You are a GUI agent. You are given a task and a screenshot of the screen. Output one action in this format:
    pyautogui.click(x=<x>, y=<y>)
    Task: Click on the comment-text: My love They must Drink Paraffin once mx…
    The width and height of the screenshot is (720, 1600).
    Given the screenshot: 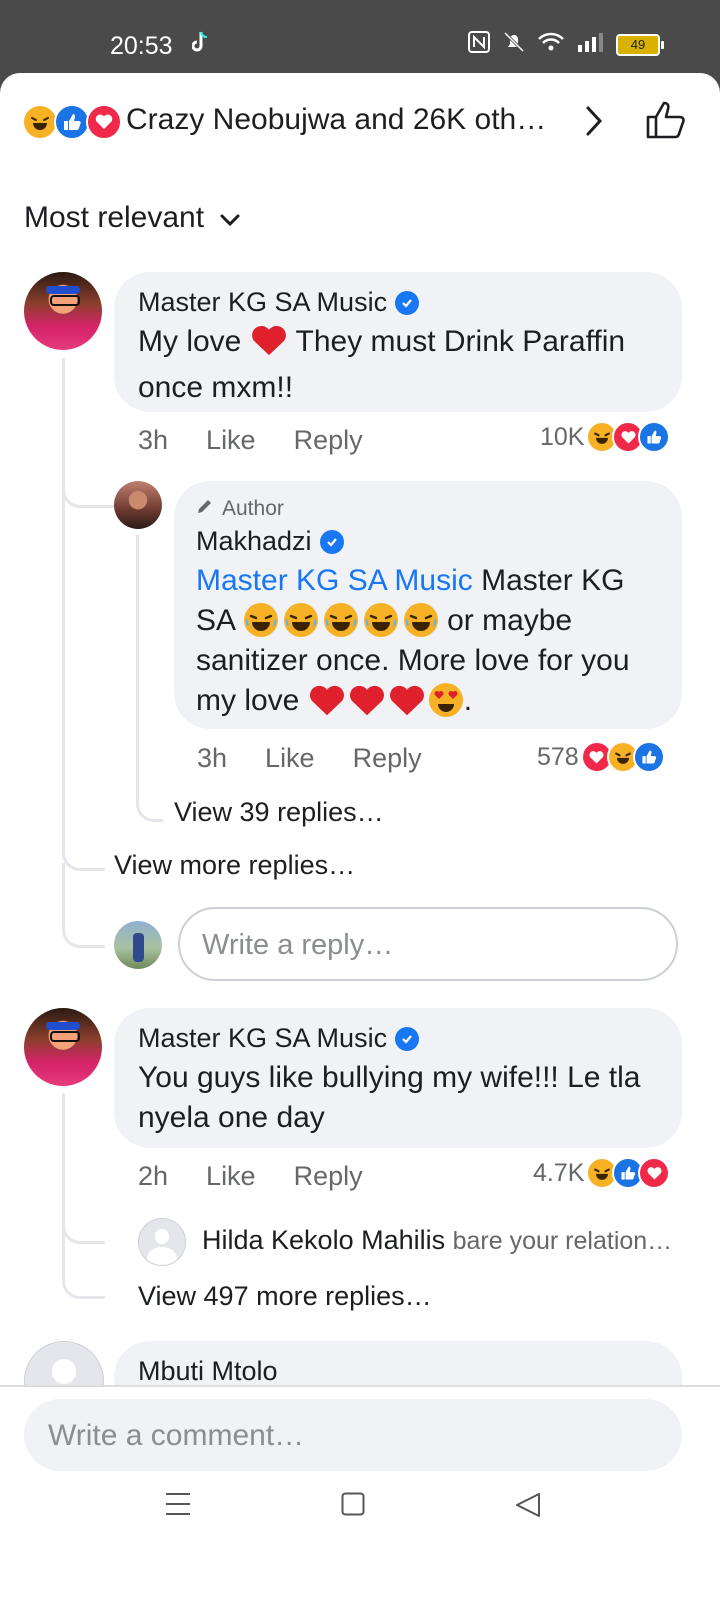 What is the action you would take?
    pyautogui.click(x=398, y=365)
    